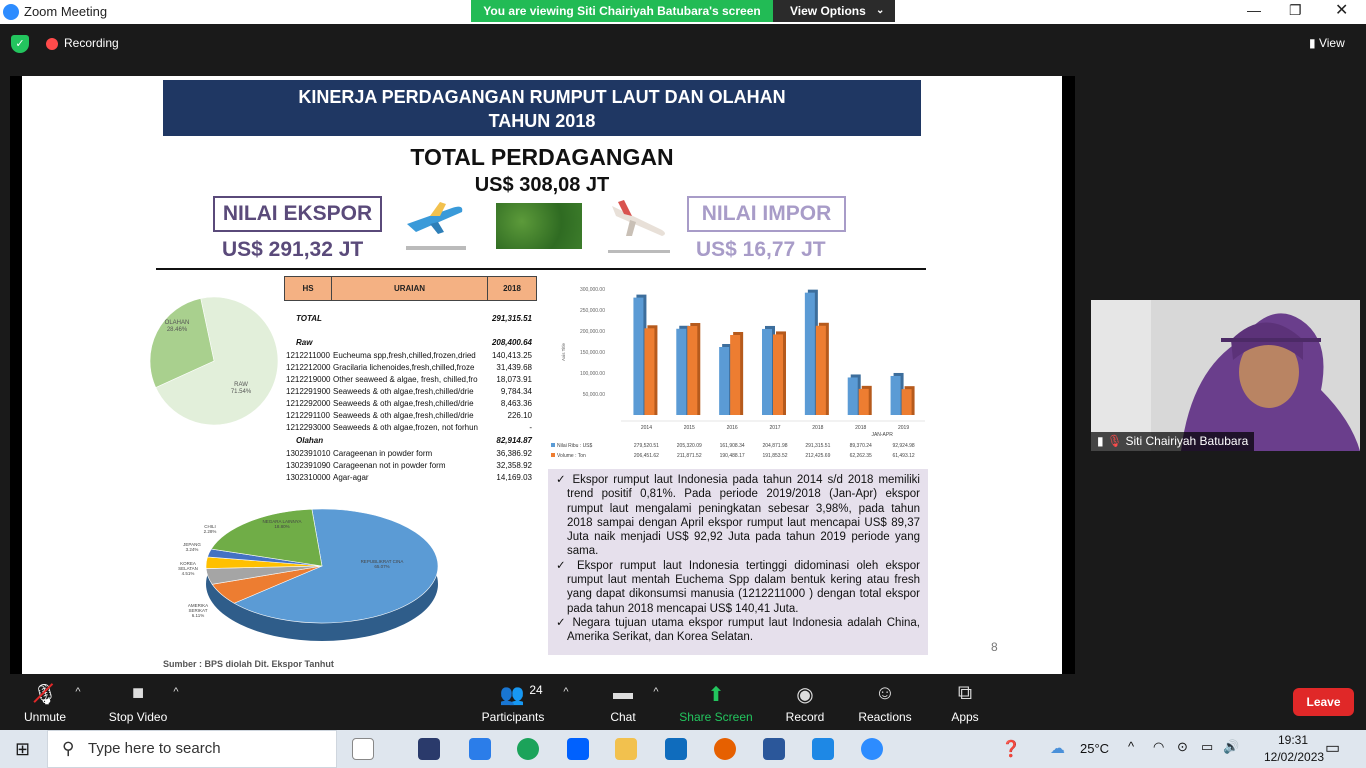 The height and width of the screenshot is (768, 1366). I want to click on taskbar-search-input: ⚲ Type here to search, so click(192, 749).